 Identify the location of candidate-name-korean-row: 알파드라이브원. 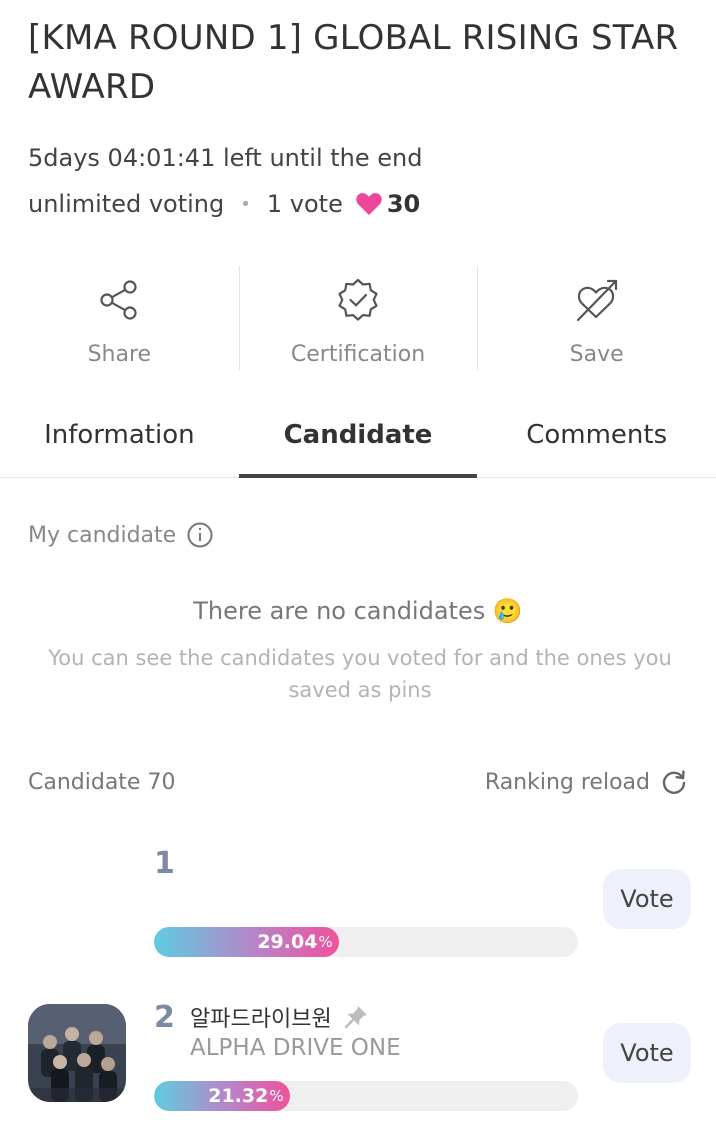
(280, 1017).